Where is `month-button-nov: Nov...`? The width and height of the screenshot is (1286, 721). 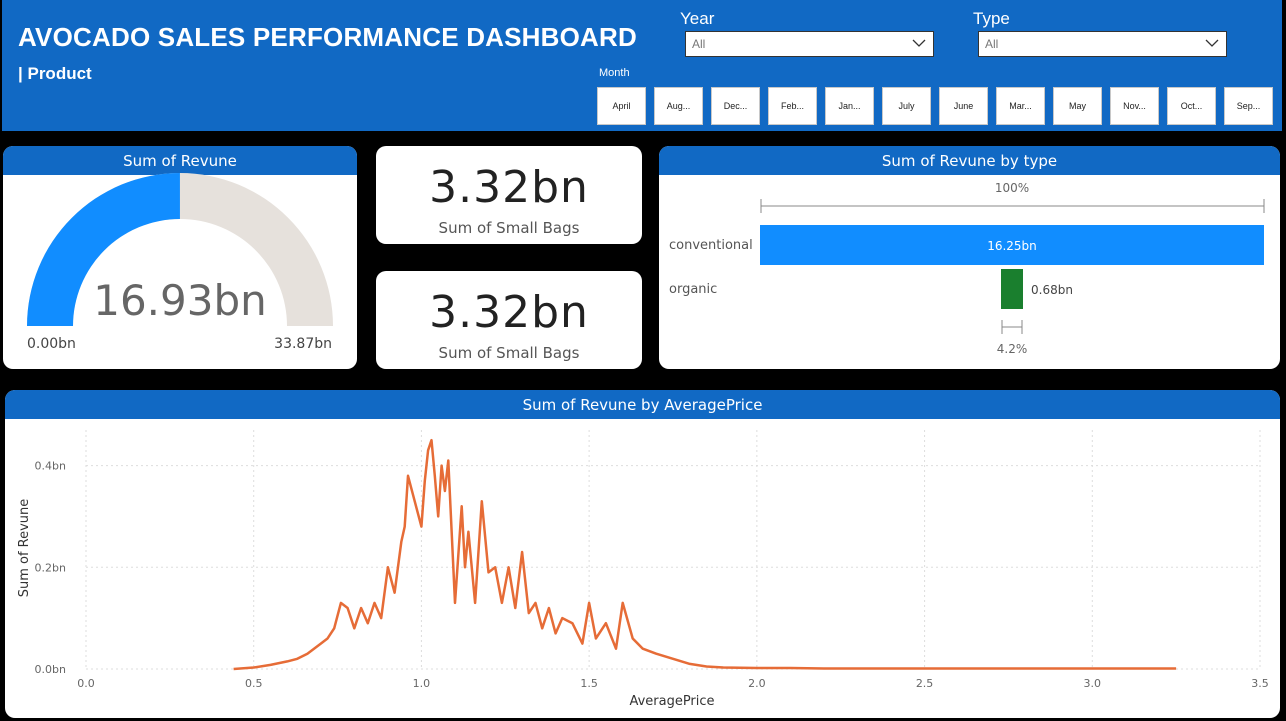
month-button-nov: Nov... is located at coordinates (1134, 106).